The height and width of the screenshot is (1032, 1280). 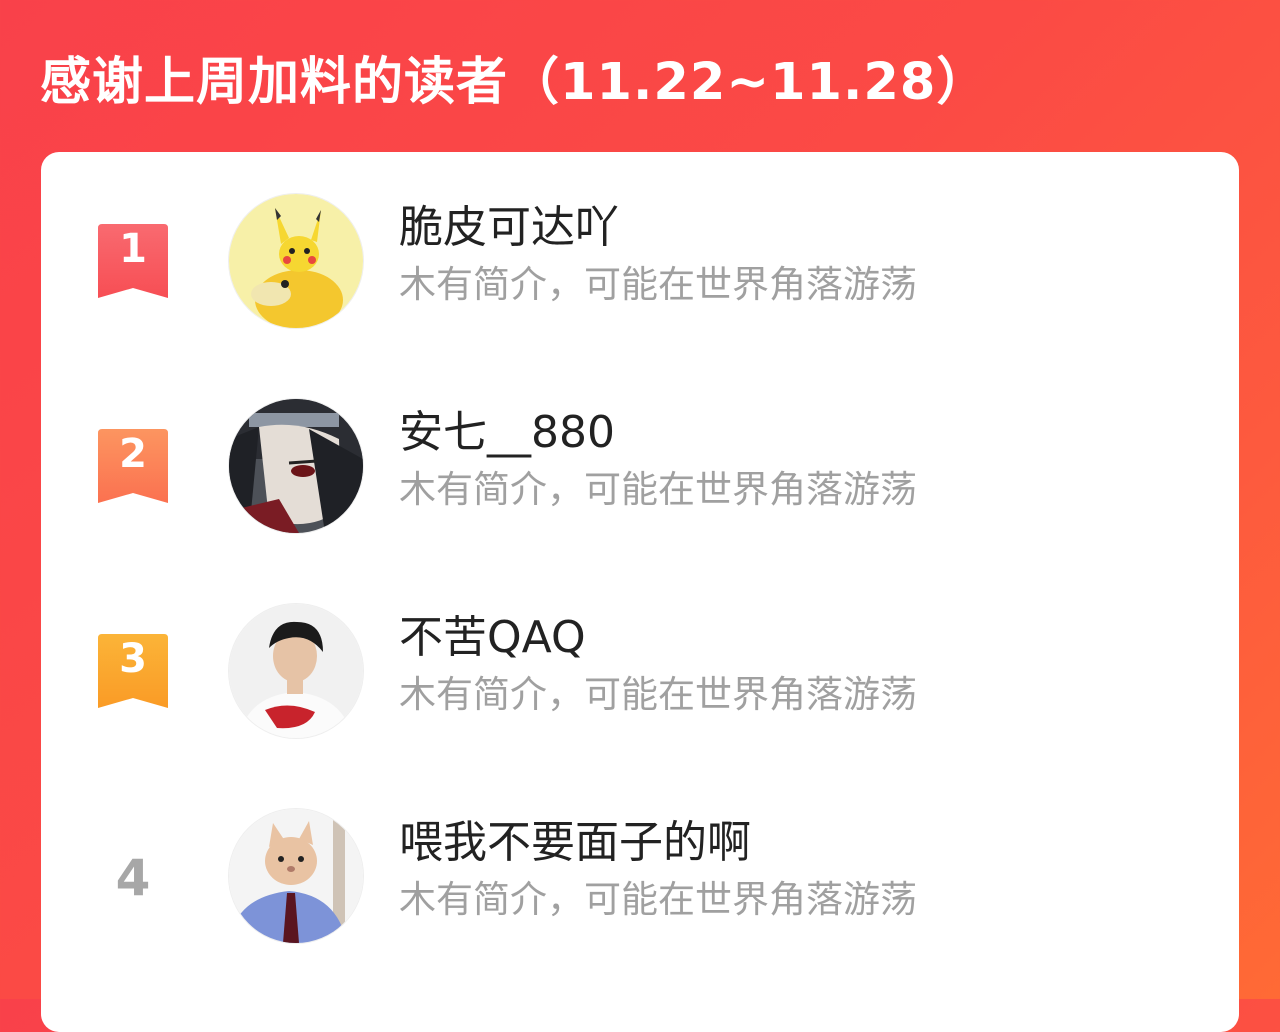 I want to click on reader-name: 不苦QAQ, so click(x=492, y=637).